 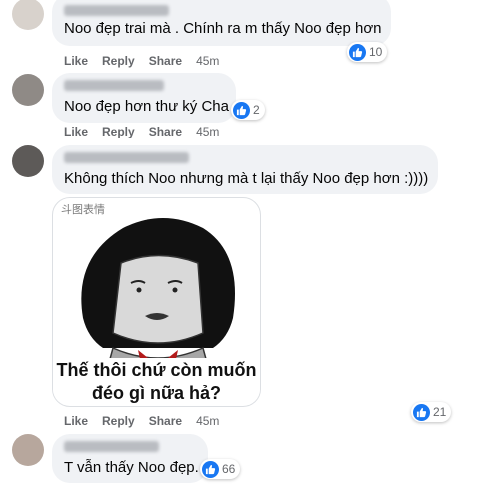 I want to click on reaction-count: 2, so click(x=248, y=110).